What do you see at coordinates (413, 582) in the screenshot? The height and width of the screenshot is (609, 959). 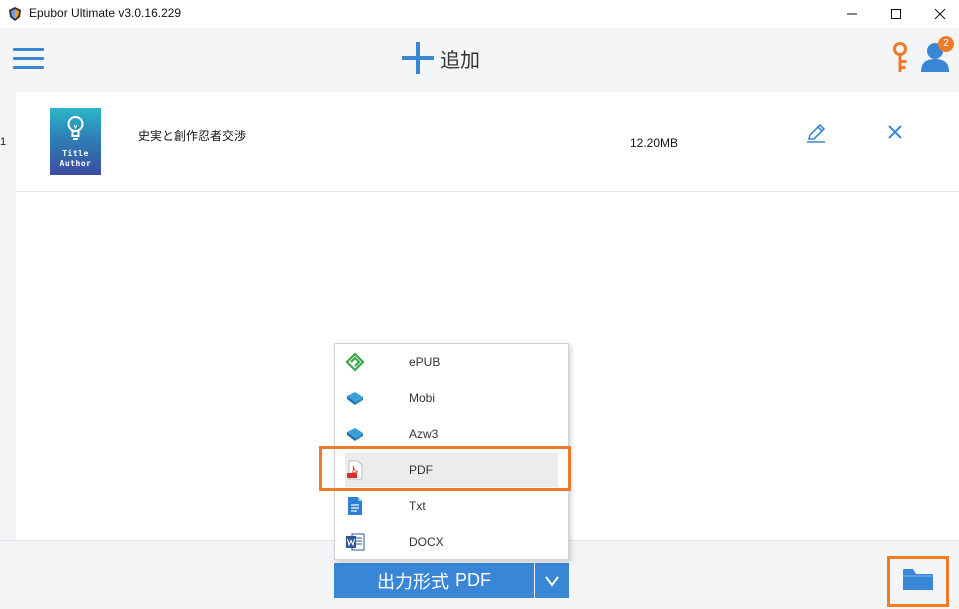 I see `output-label: 出力形式` at bounding box center [413, 582].